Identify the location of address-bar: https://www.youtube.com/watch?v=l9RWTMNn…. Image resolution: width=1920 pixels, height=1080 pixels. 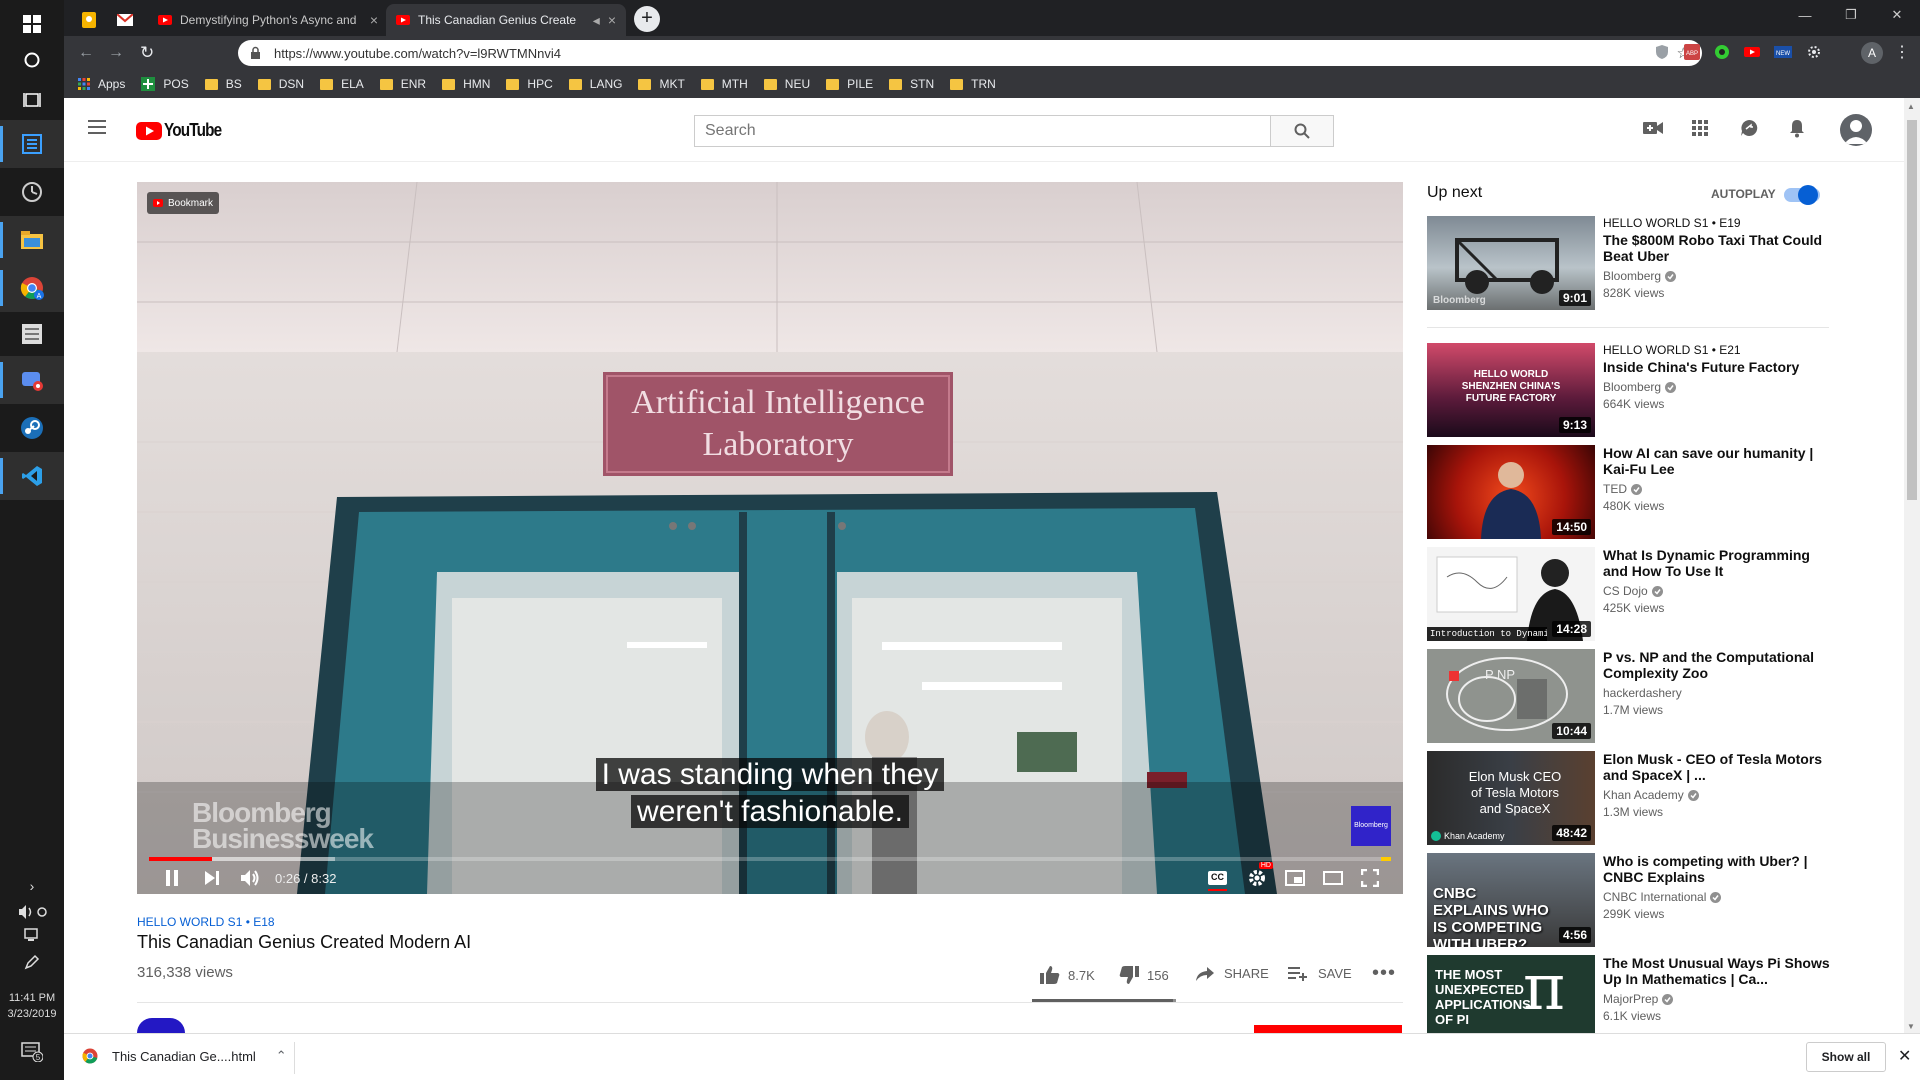
(970, 53).